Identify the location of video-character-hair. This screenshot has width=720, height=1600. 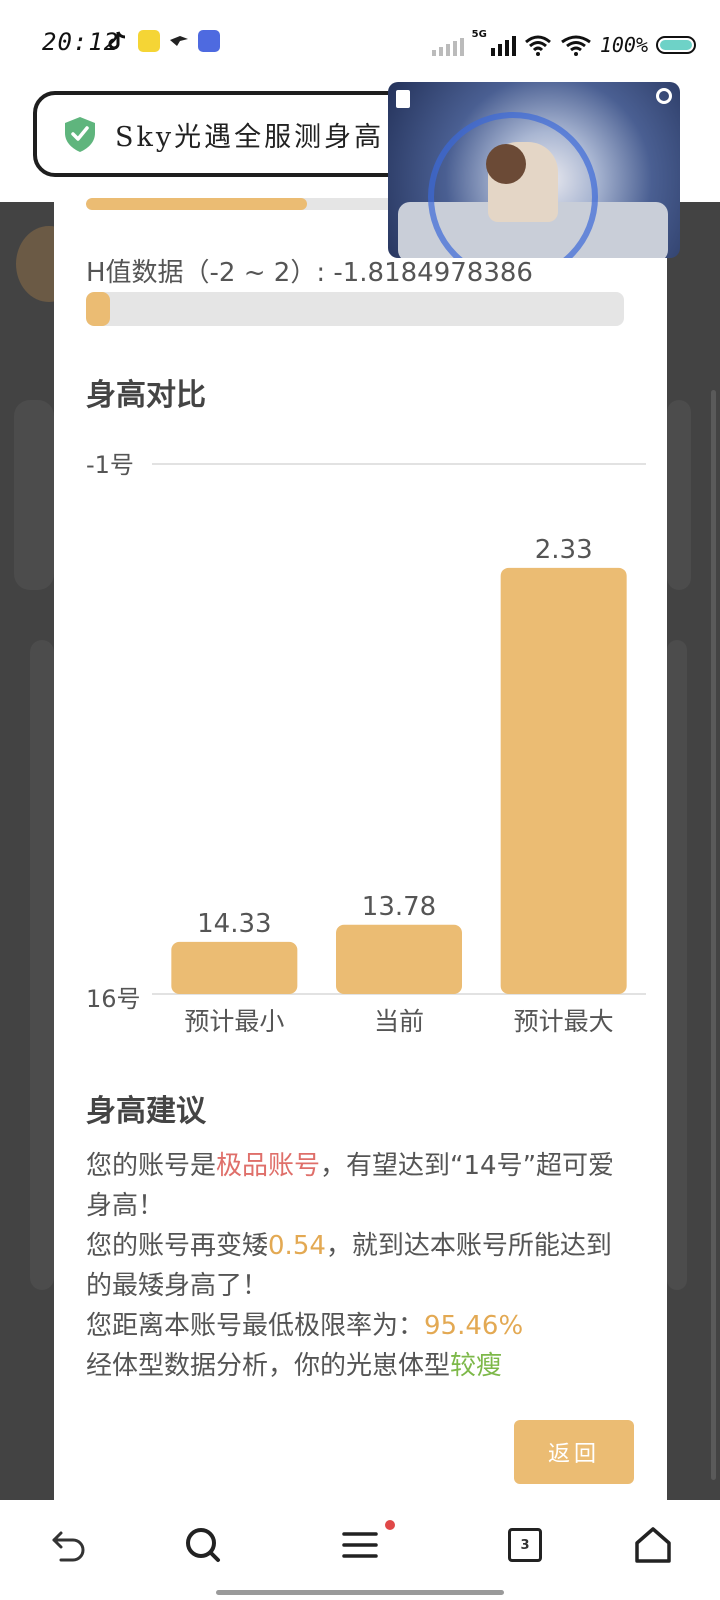
(506, 164).